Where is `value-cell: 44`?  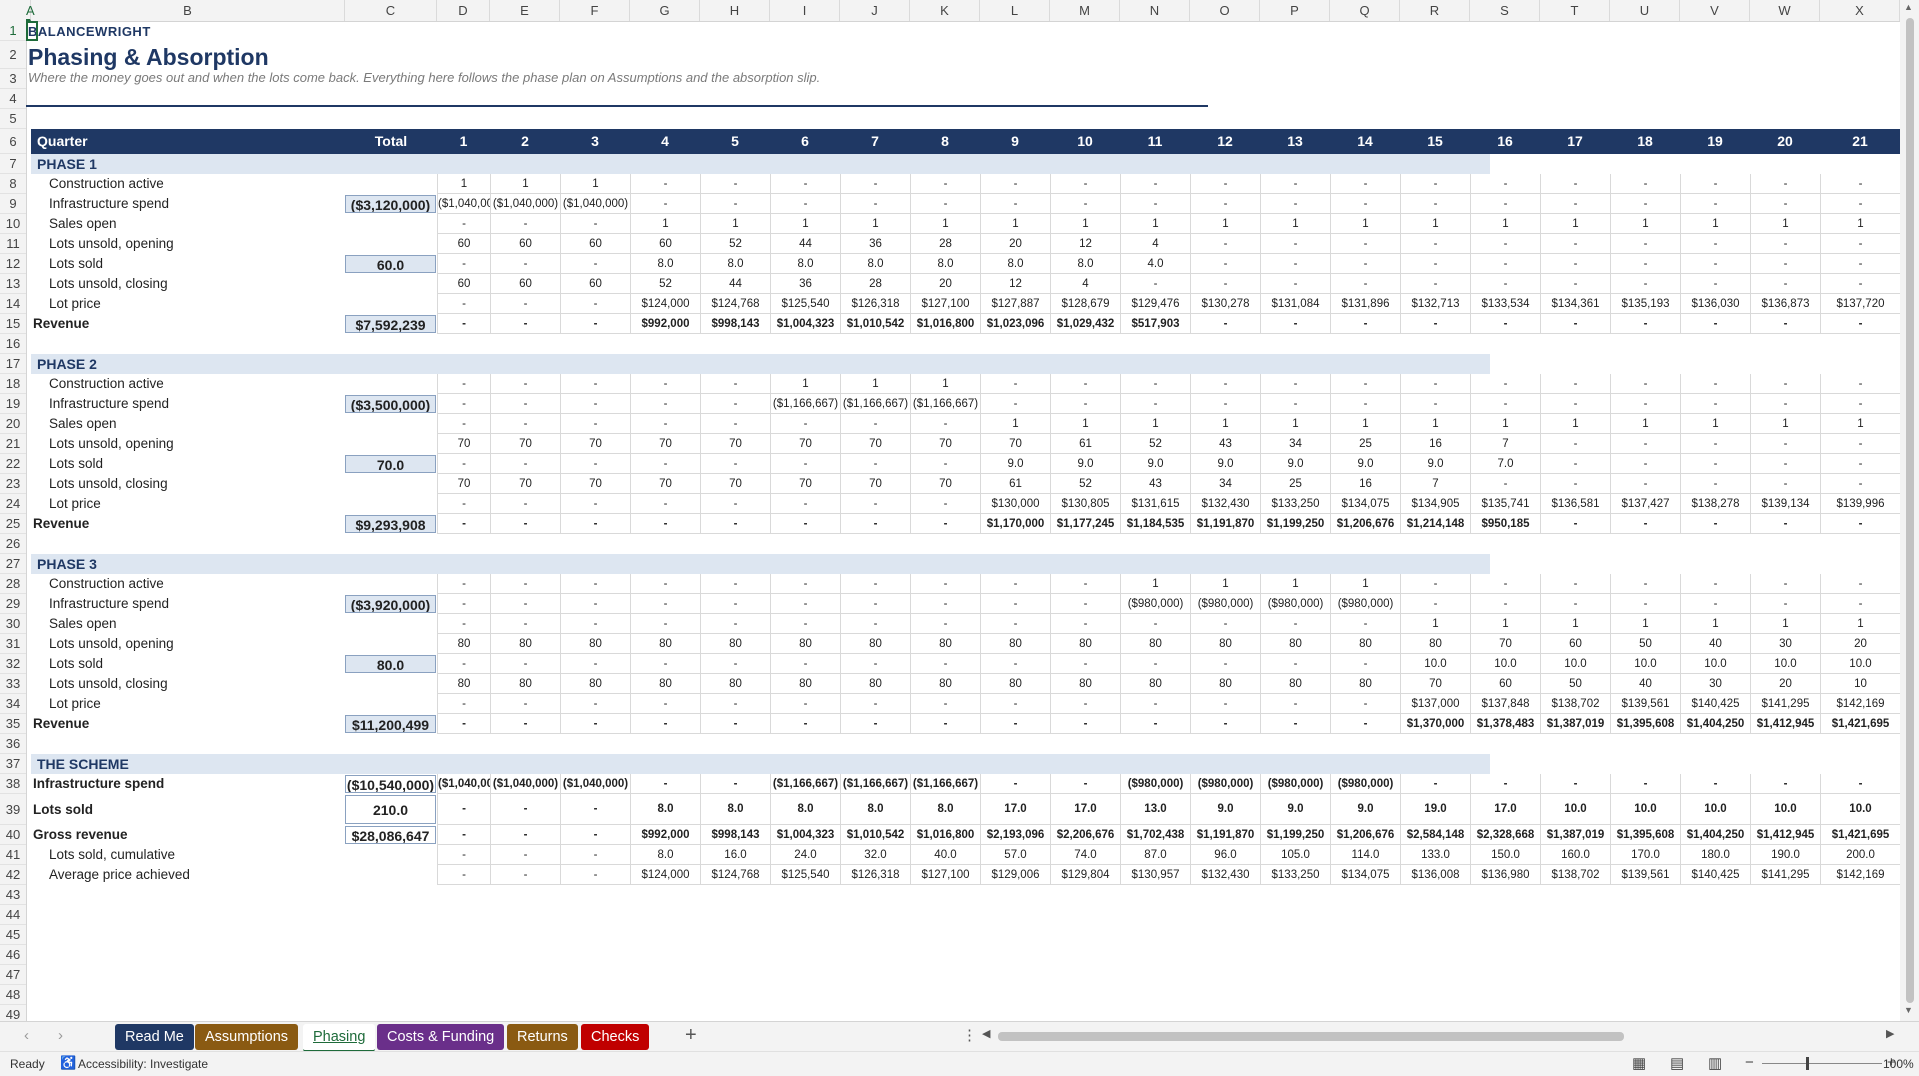 value-cell: 44 is located at coordinates (805, 244).